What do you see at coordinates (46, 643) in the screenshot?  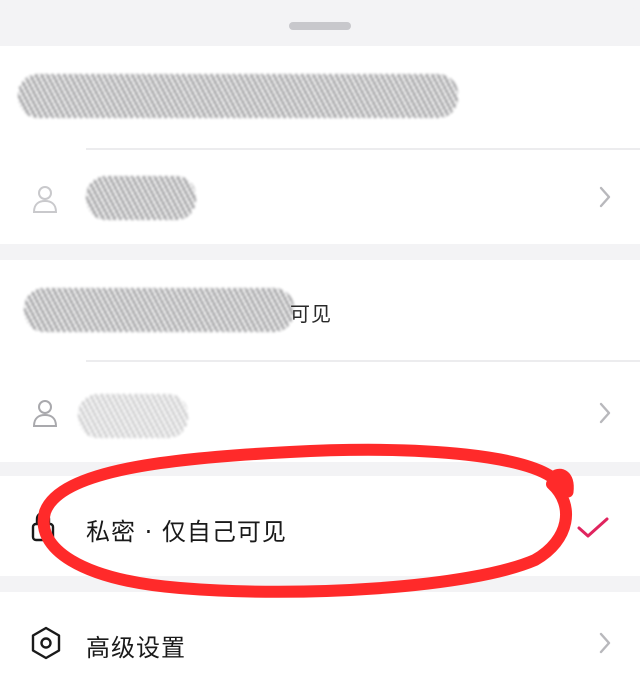 I see `hexagon-settings-icon` at bounding box center [46, 643].